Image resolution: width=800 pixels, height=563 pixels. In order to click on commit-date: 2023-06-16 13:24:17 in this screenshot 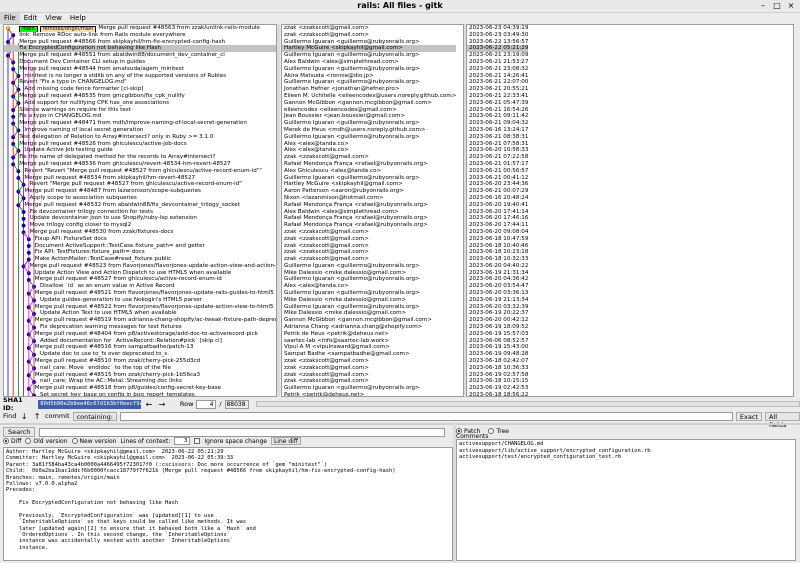, I will do `click(497, 130)`.